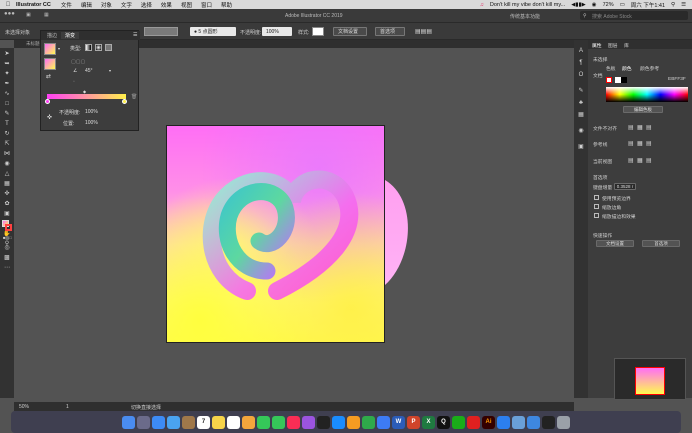 The image size is (692, 433). I want to click on tab-stroke: 描边, so click(52, 35).